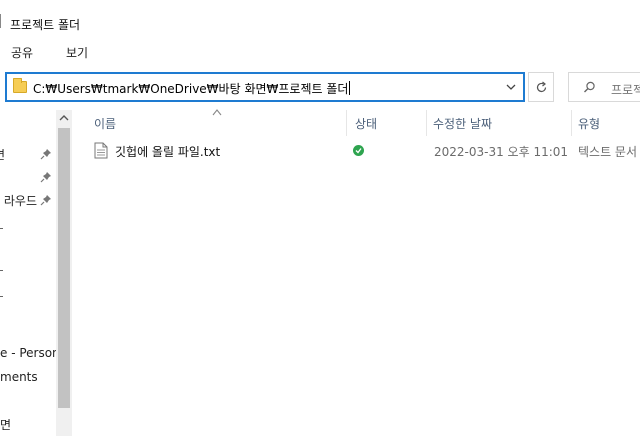  Describe the element at coordinates (320, 52) in the screenshot. I see `ribbon: 공유 보기` at that location.